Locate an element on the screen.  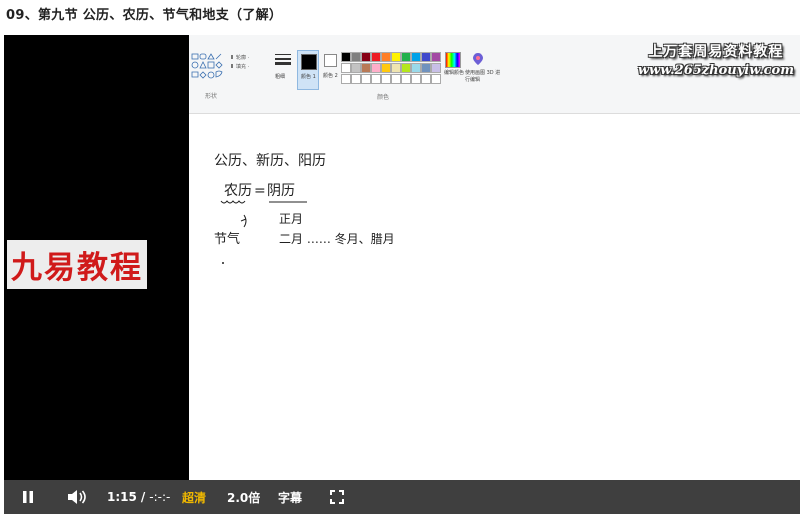
wavy-underline is located at coordinates (233, 202).